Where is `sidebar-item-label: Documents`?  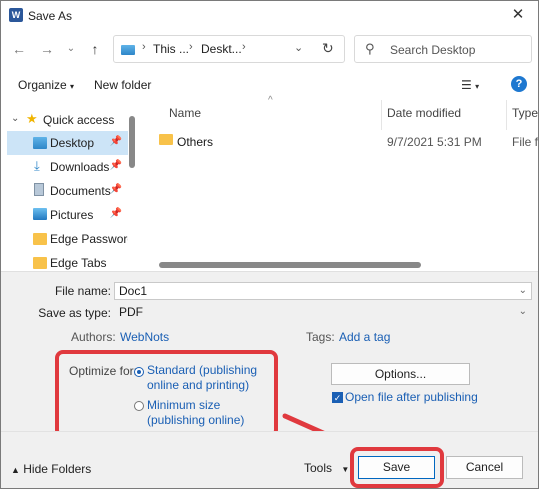 sidebar-item-label: Documents is located at coordinates (80, 191).